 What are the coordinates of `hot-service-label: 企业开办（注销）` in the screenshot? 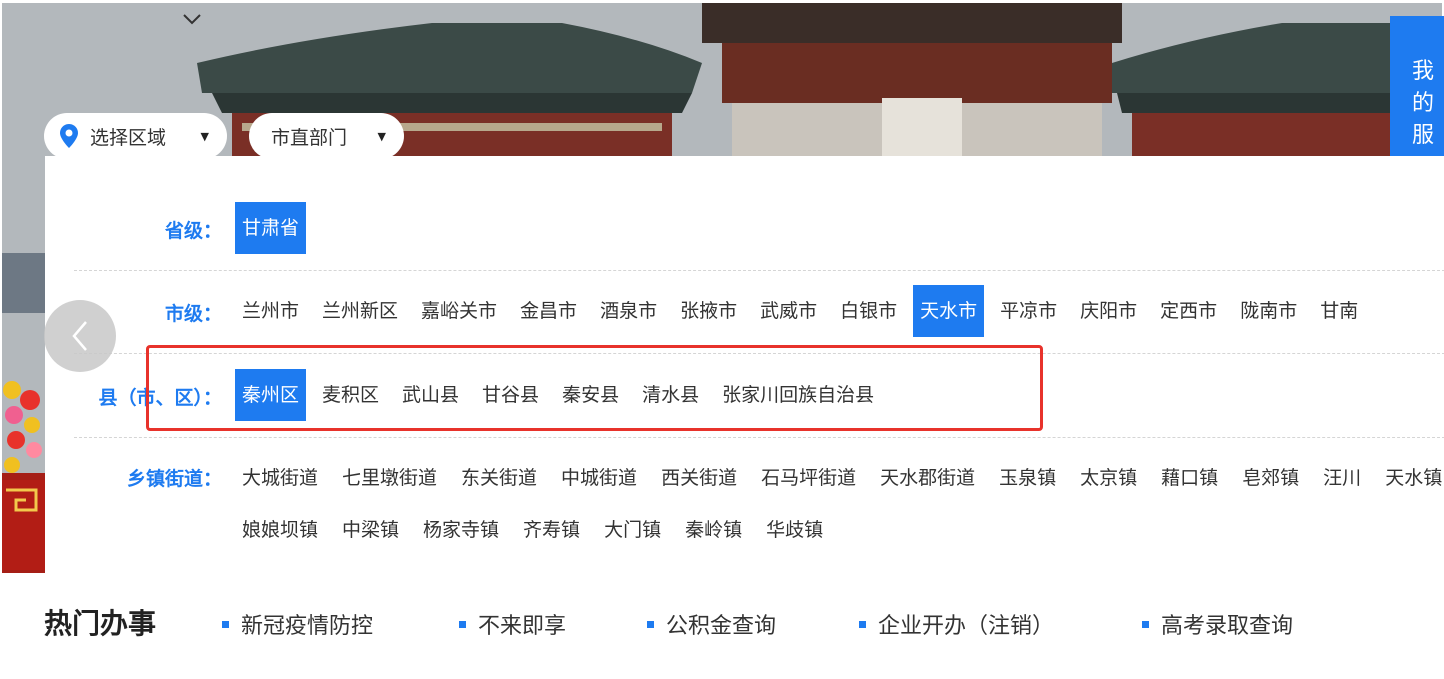 It's located at (966, 626).